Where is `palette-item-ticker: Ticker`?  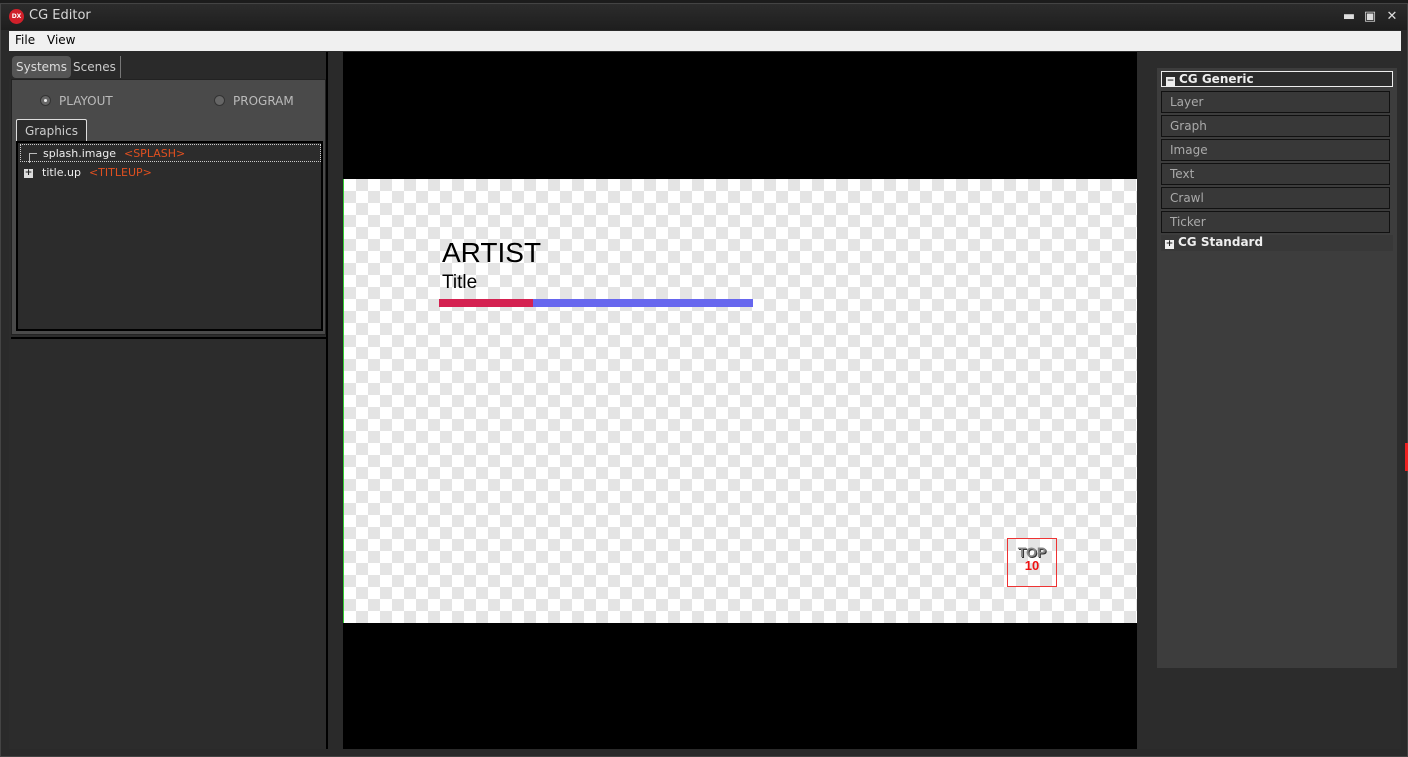
palette-item-ticker: Ticker is located at coordinates (1275, 222).